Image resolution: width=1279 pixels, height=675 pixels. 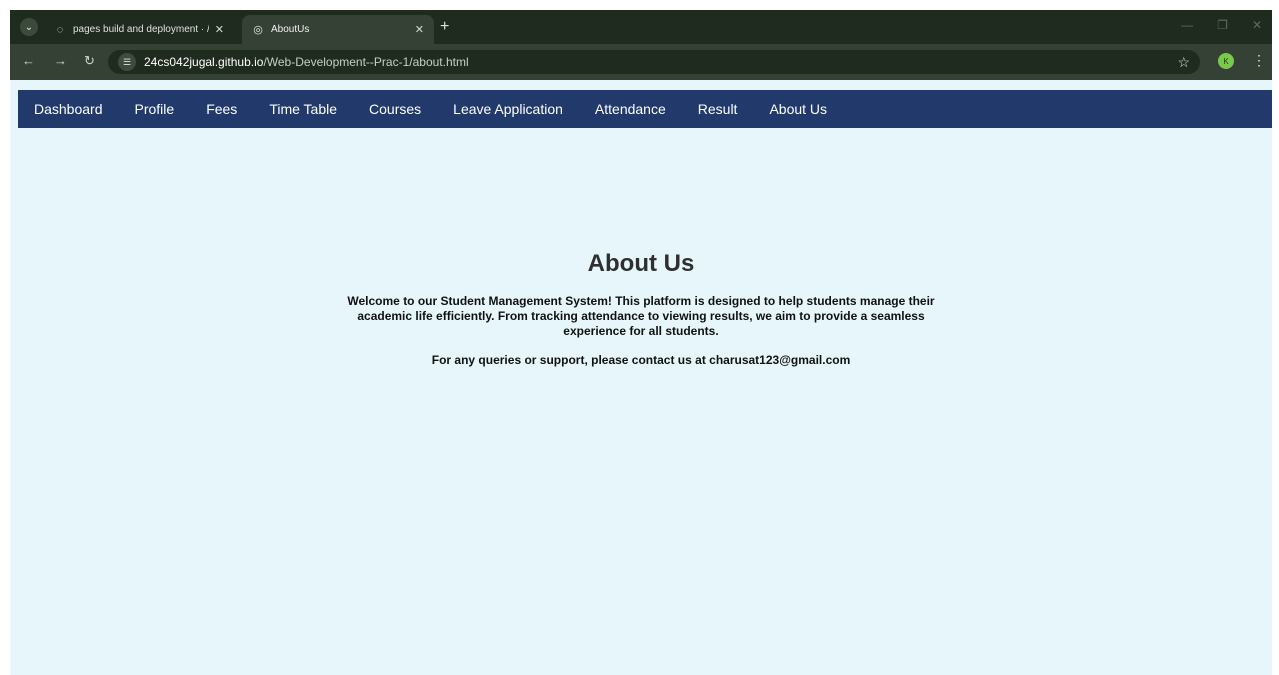 What do you see at coordinates (366, 62) in the screenshot?
I see `url-path: /Web-Development--Prac-1/about.html` at bounding box center [366, 62].